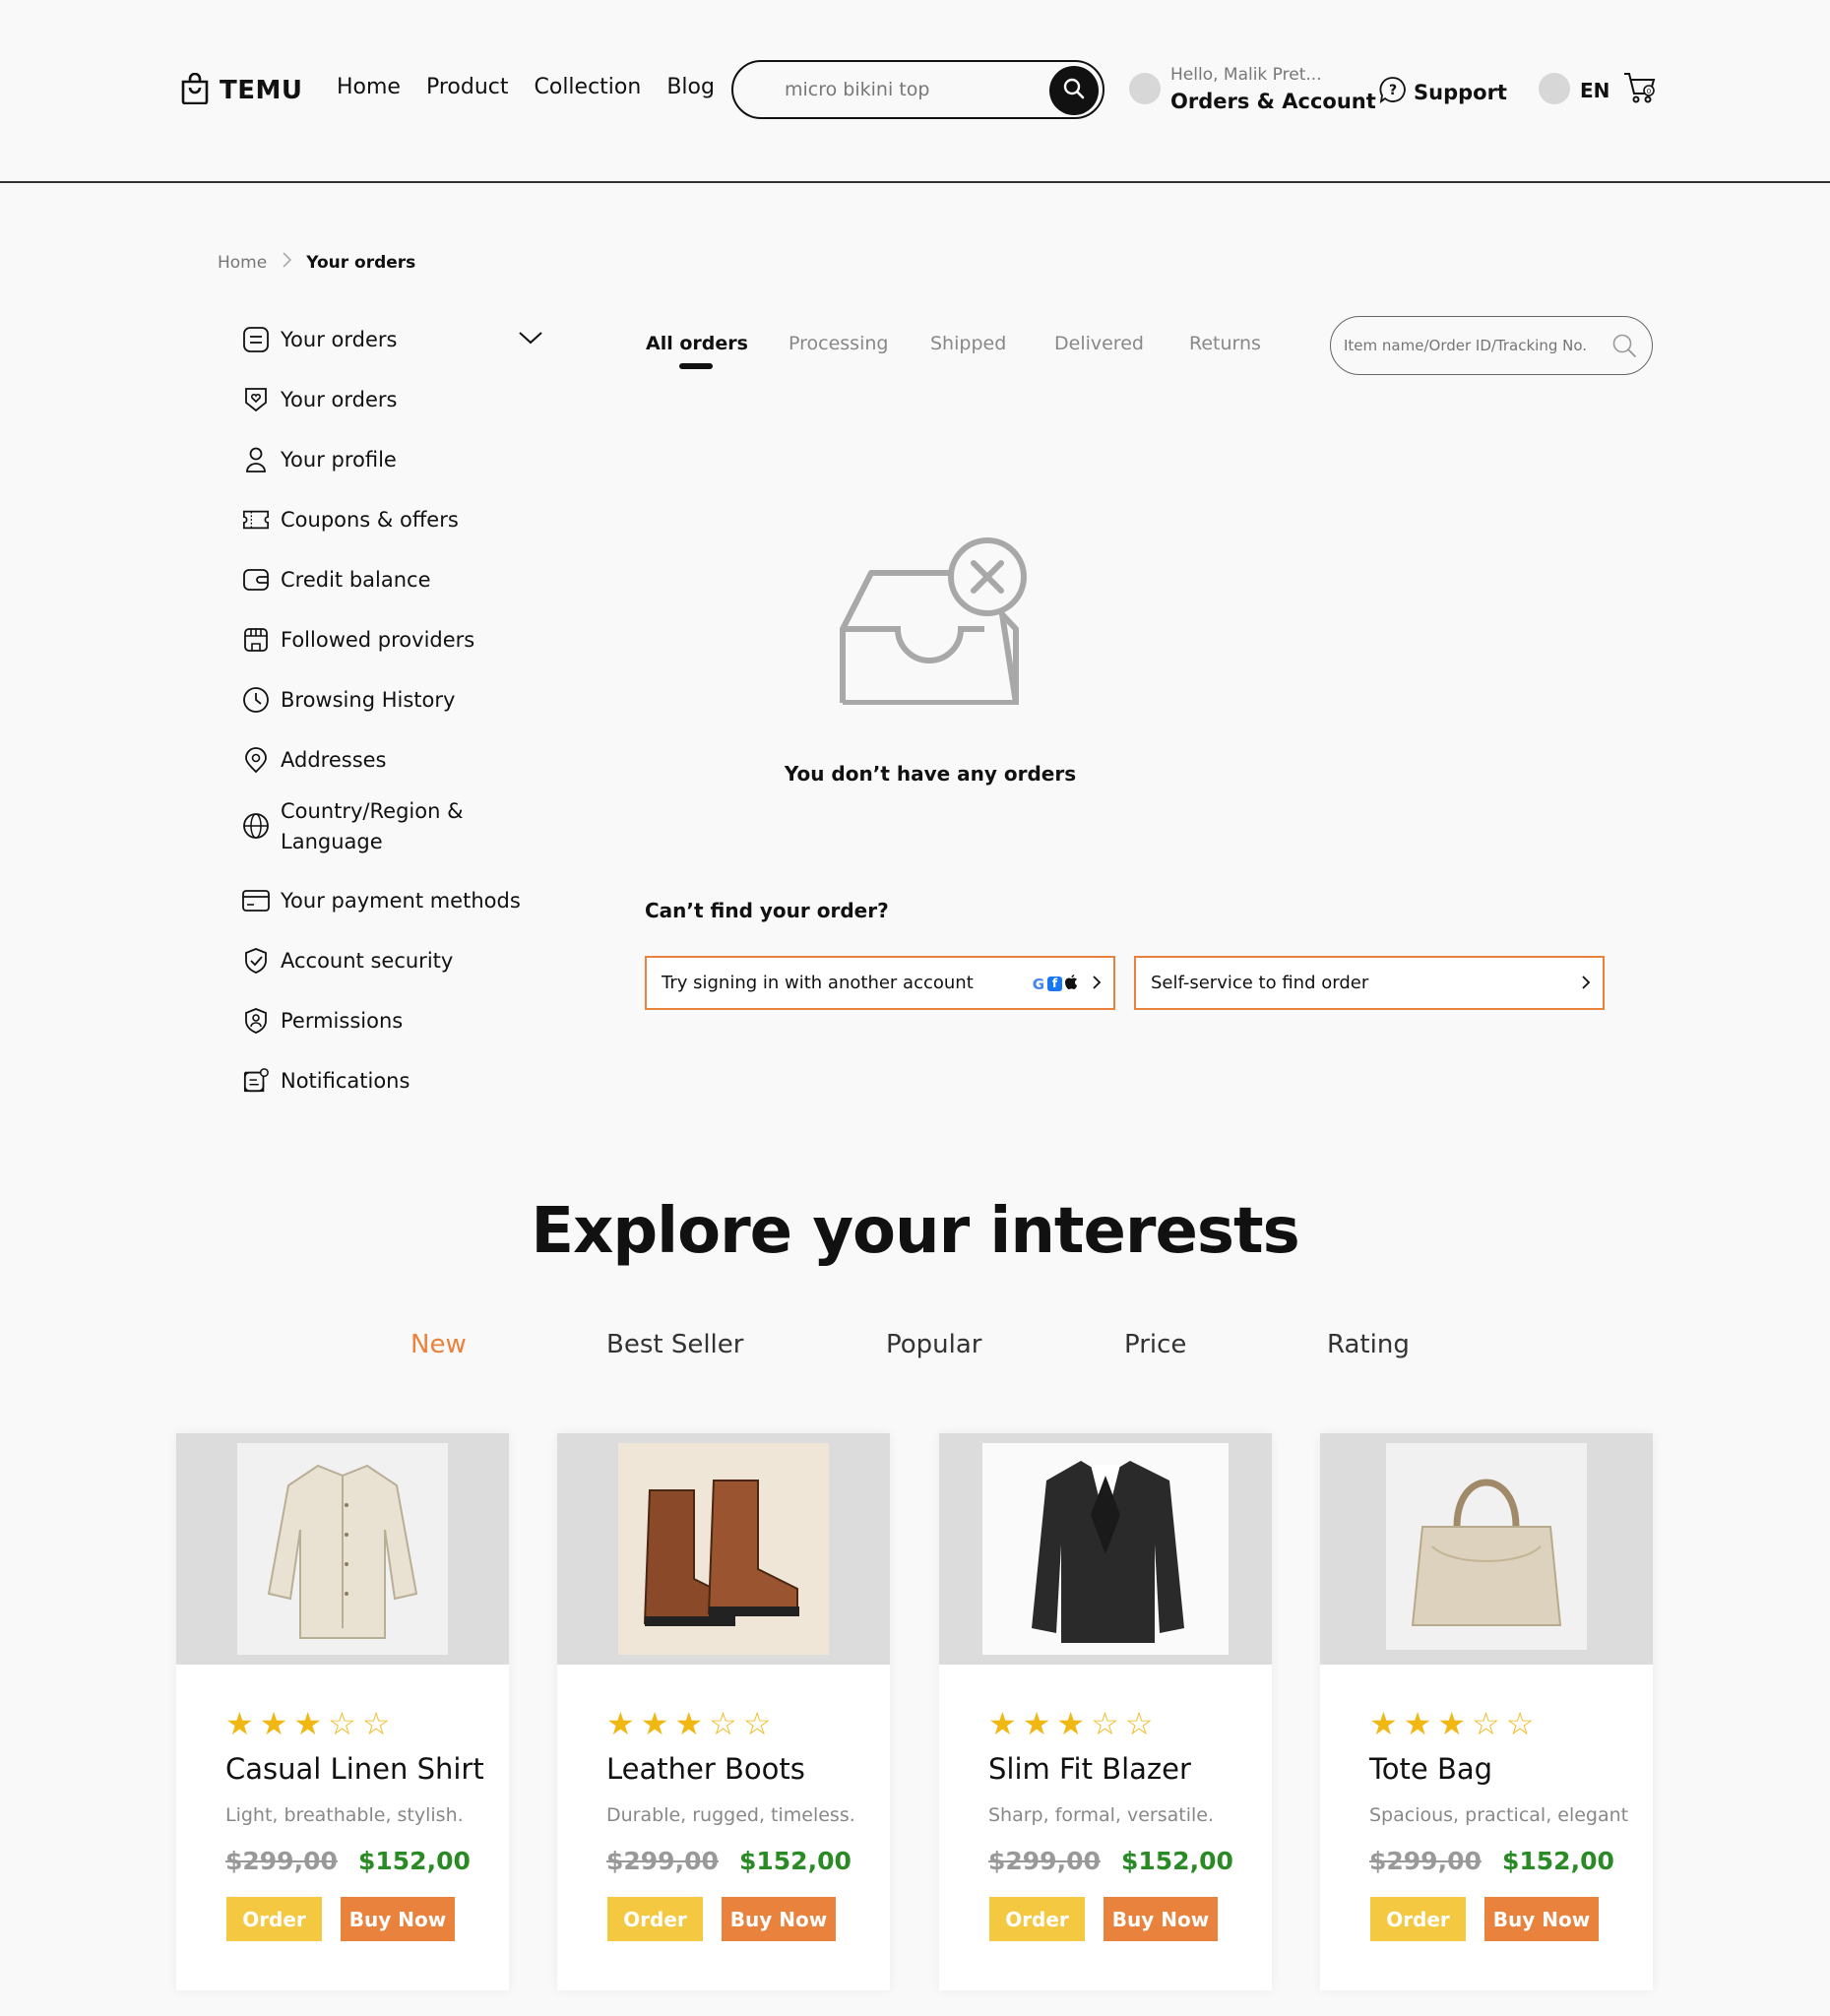  What do you see at coordinates (1145, 88) in the screenshot?
I see `avatar` at bounding box center [1145, 88].